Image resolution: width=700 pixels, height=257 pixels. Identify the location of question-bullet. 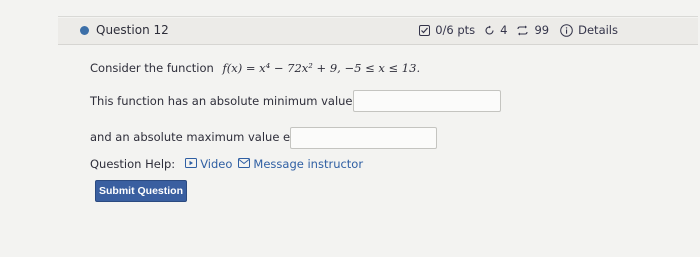
(84, 30).